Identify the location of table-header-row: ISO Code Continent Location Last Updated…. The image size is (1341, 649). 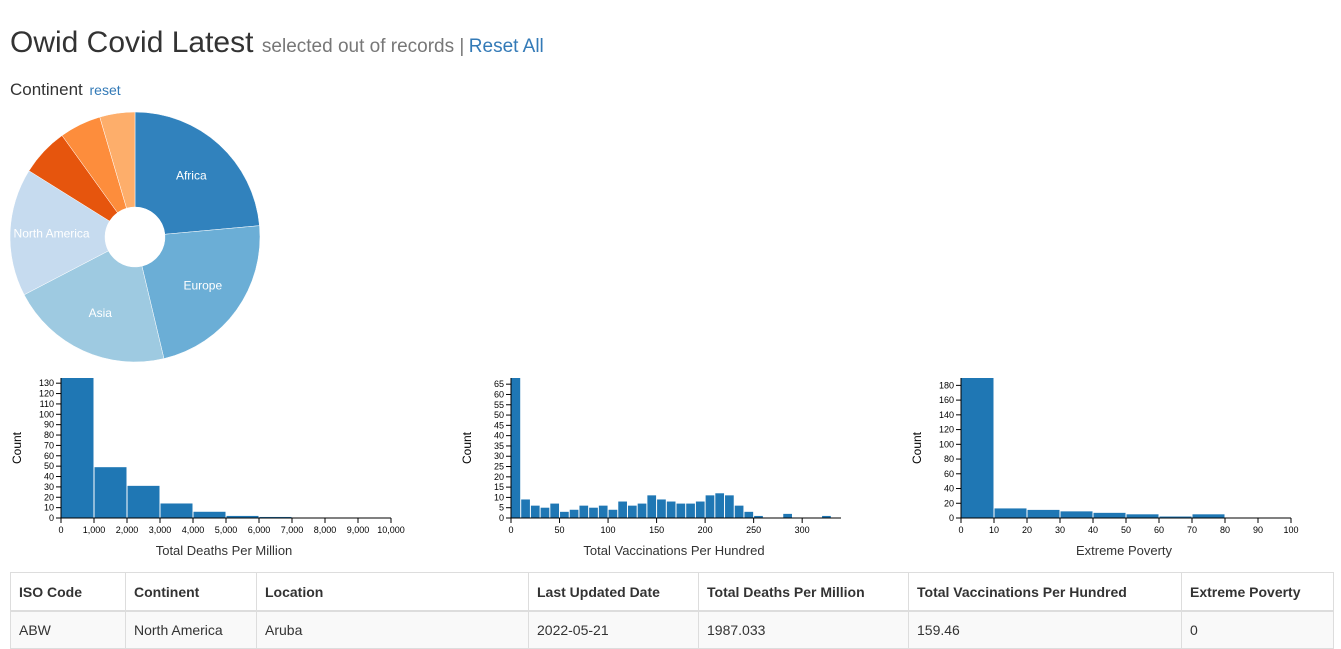
(672, 592).